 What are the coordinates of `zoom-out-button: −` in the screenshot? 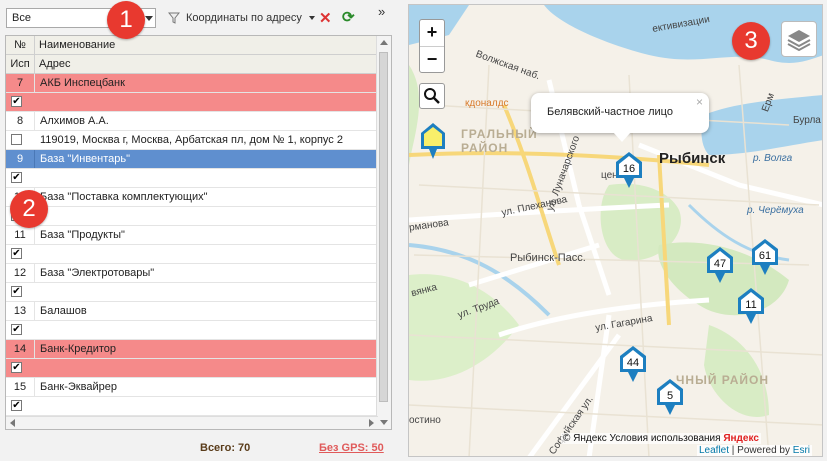 It's located at (432, 60).